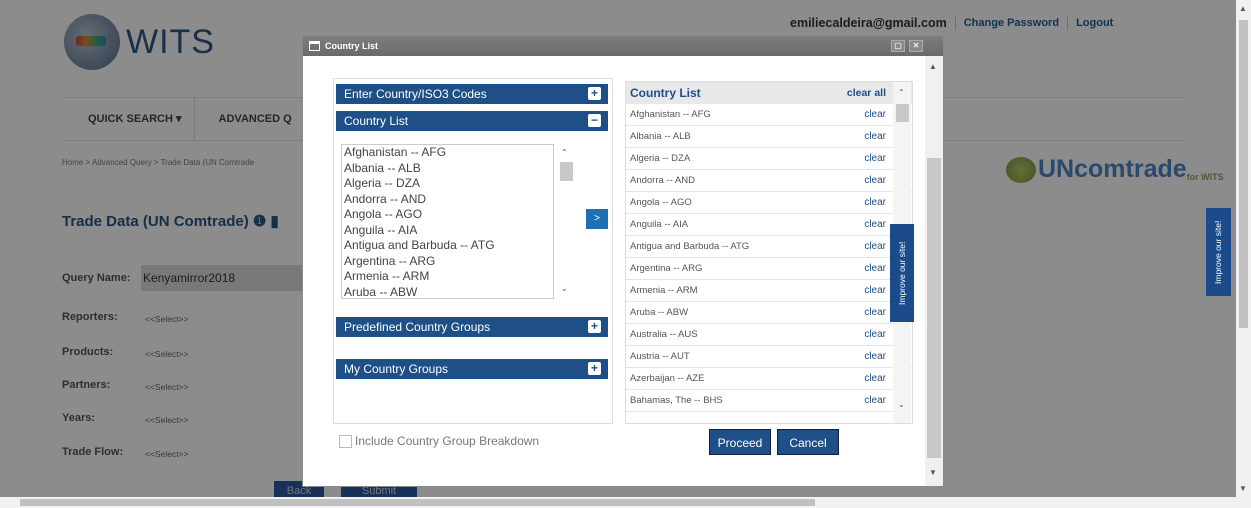  I want to click on list-item: Angola -- AGO, so click(447, 215).